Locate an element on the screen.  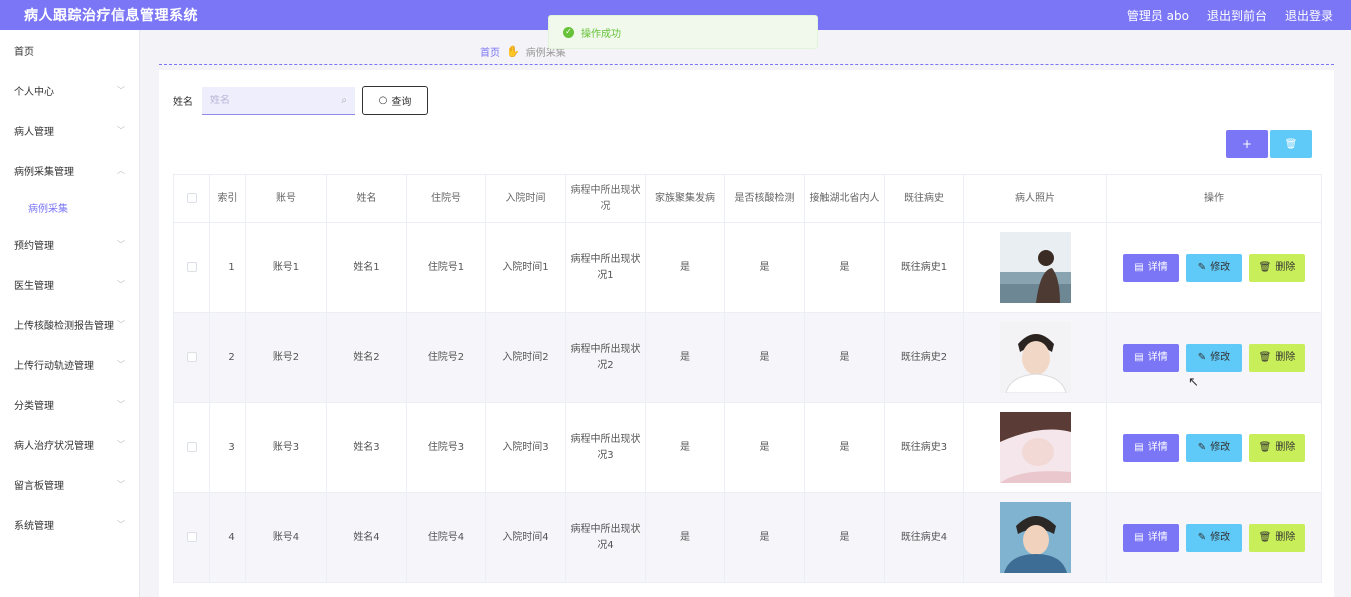
logout-link: 退出登录 is located at coordinates (1309, 15).